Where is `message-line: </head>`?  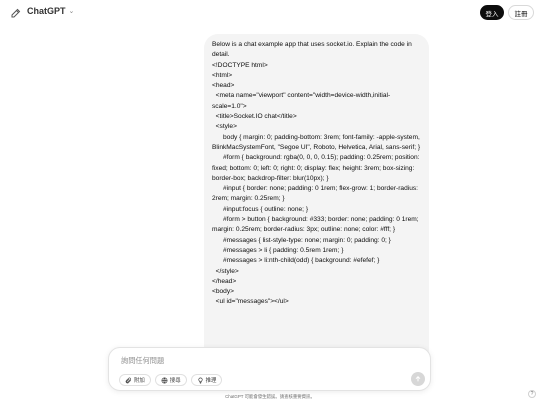 message-line: </head> is located at coordinates (224, 281).